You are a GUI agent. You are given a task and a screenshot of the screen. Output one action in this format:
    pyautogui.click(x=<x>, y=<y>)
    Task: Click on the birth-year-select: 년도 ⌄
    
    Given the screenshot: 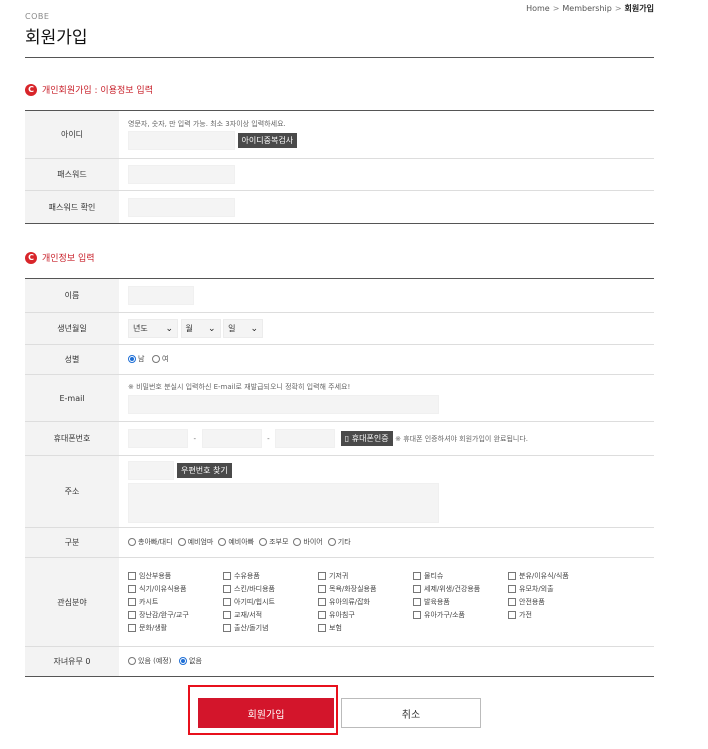 What is the action you would take?
    pyautogui.click(x=153, y=328)
    